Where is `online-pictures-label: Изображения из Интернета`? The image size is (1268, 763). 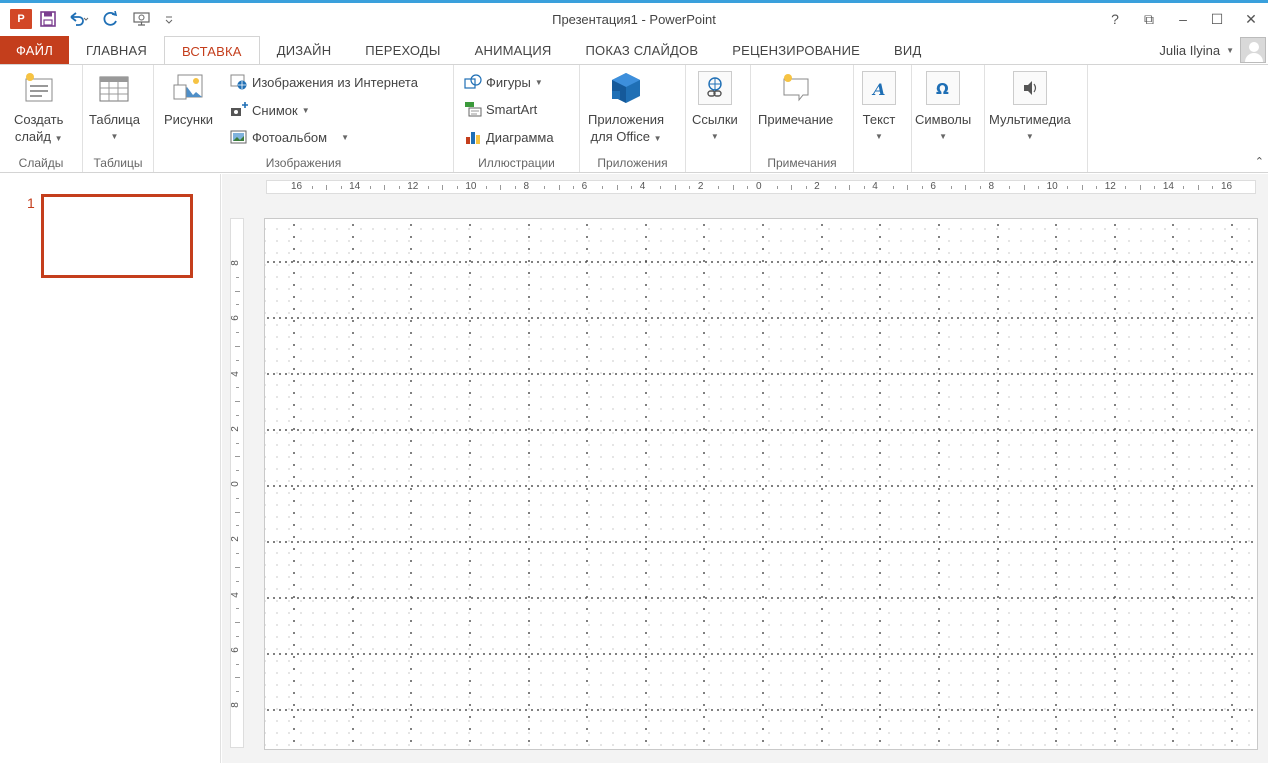
online-pictures-label: Изображения из Интернета is located at coordinates (335, 82).